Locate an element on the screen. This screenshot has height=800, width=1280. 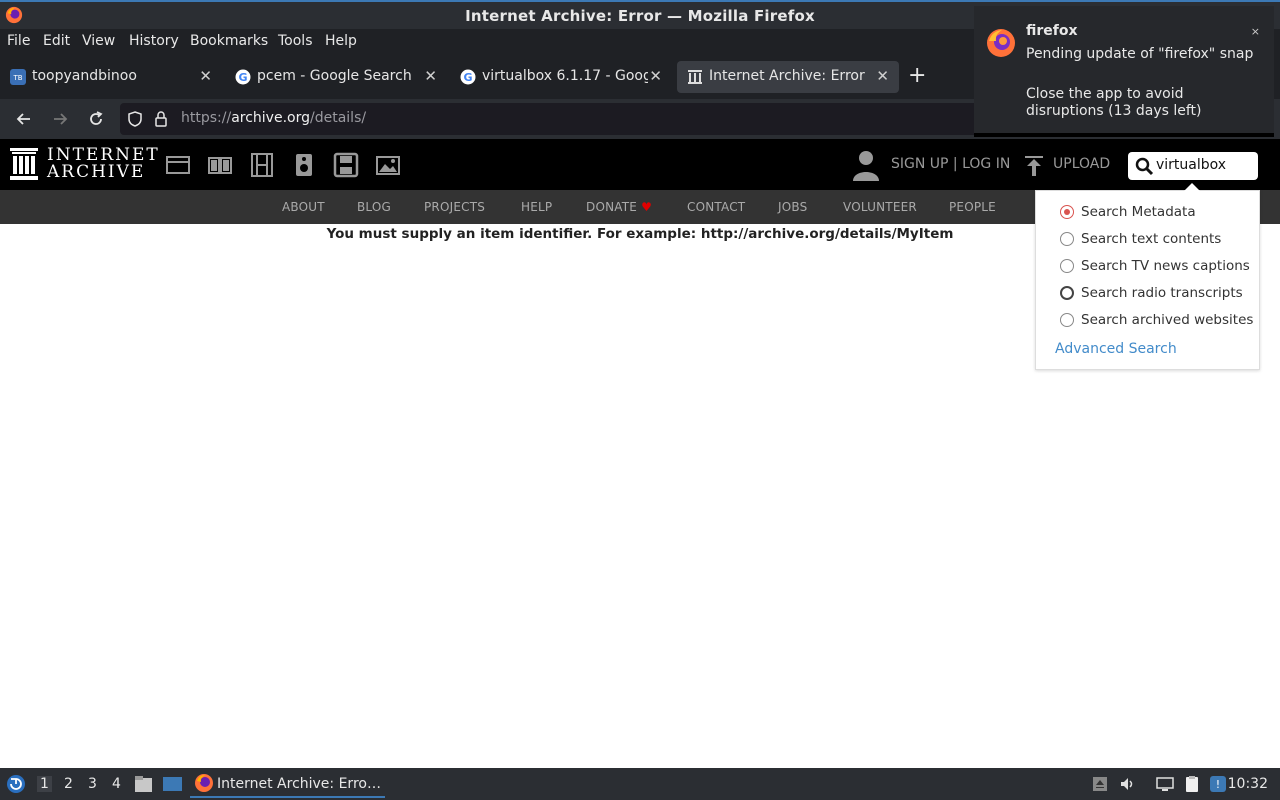
search-value: virtualbox is located at coordinates (1191, 165).